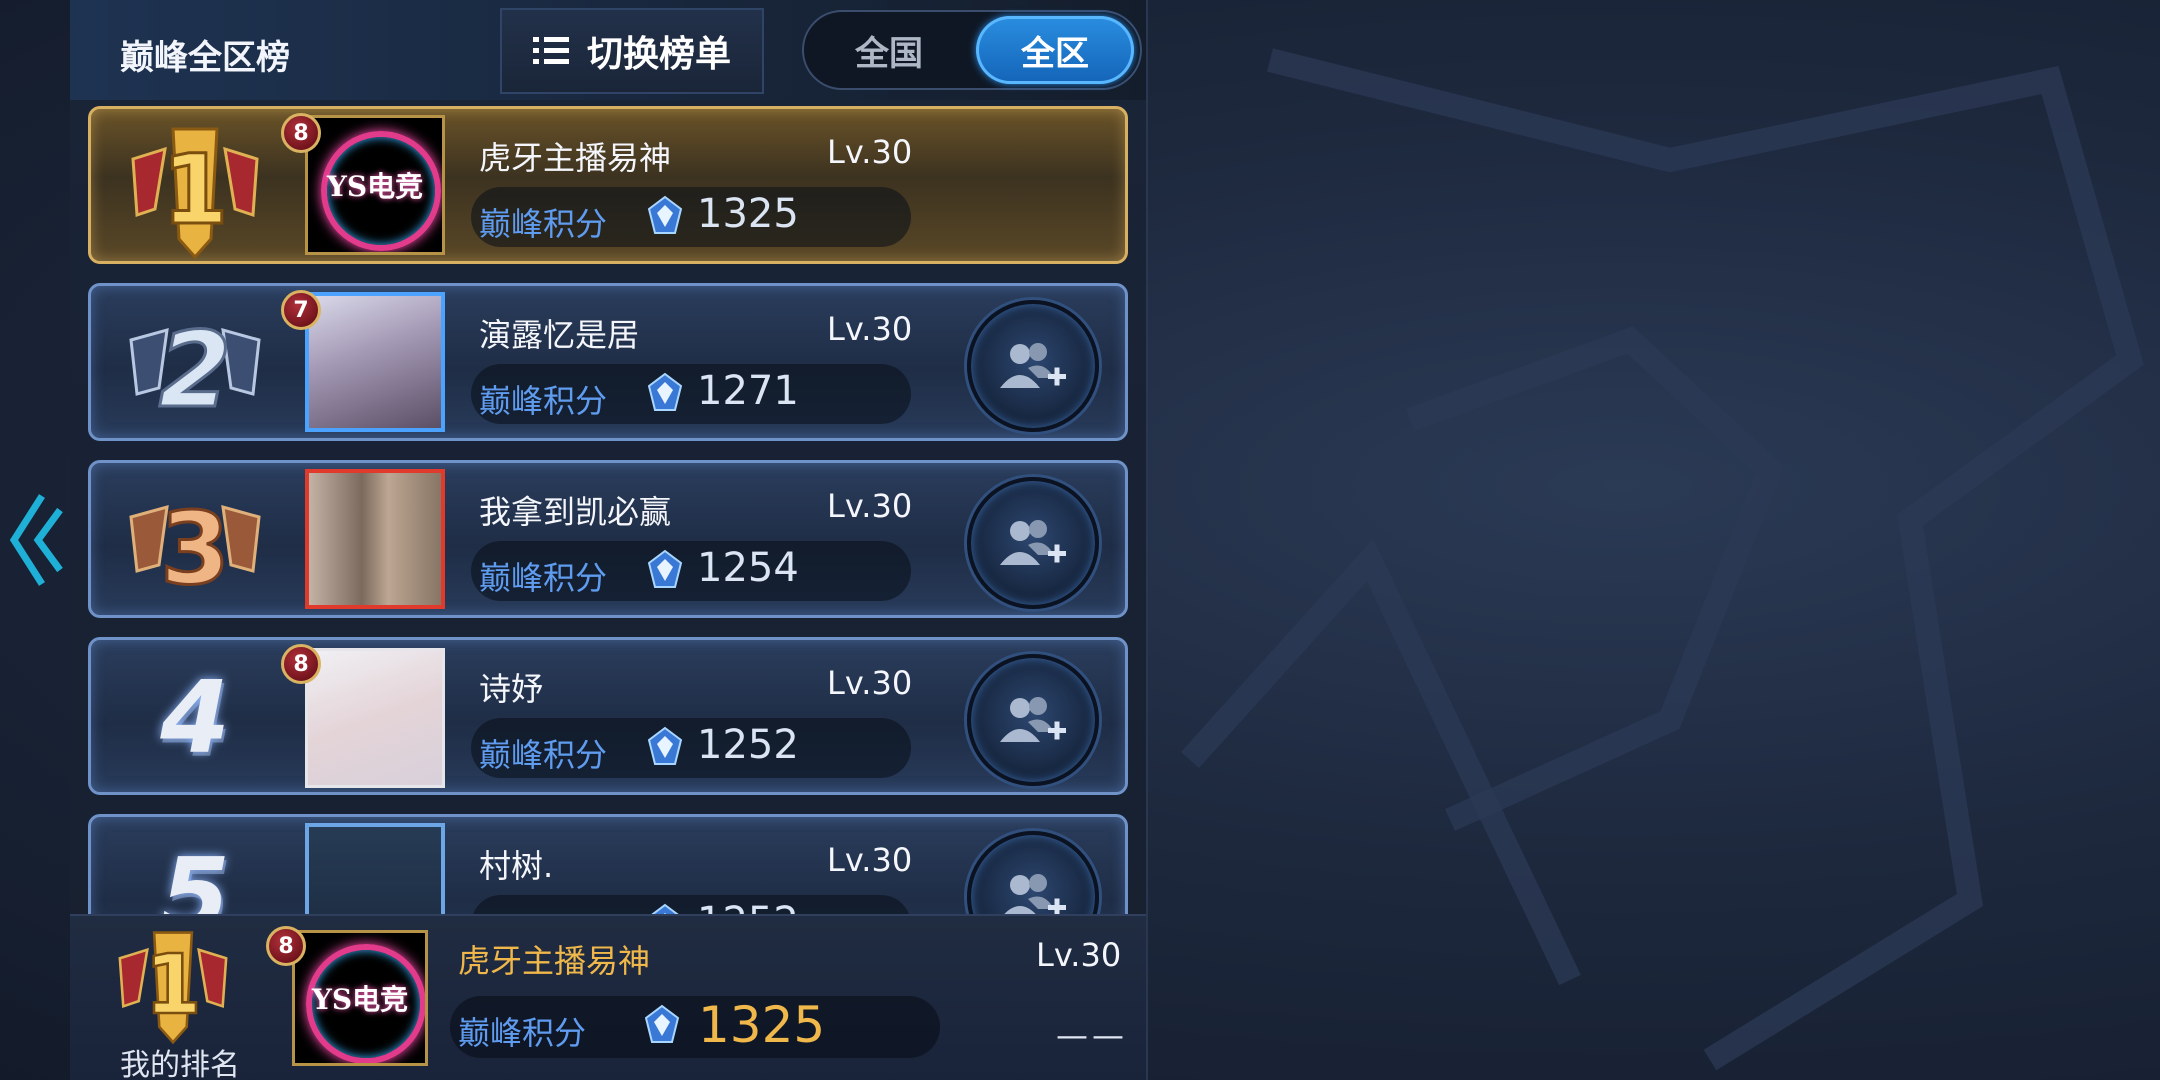  What do you see at coordinates (608, 362) in the screenshot?
I see `table-row: 2 7 演露忆是居 Lv.30 巅峰积分 1271` at bounding box center [608, 362].